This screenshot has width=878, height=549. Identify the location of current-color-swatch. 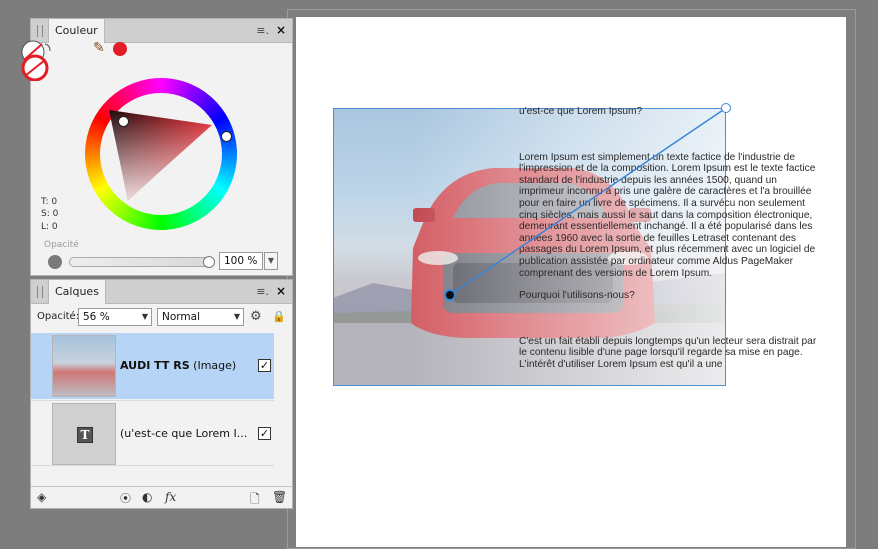
(120, 49).